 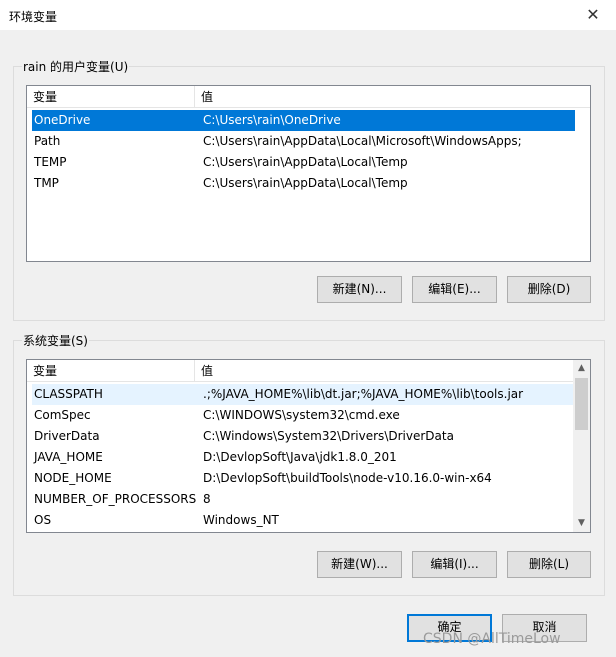 What do you see at coordinates (68, 457) in the screenshot?
I see `variable-name: JAVA_HOME` at bounding box center [68, 457].